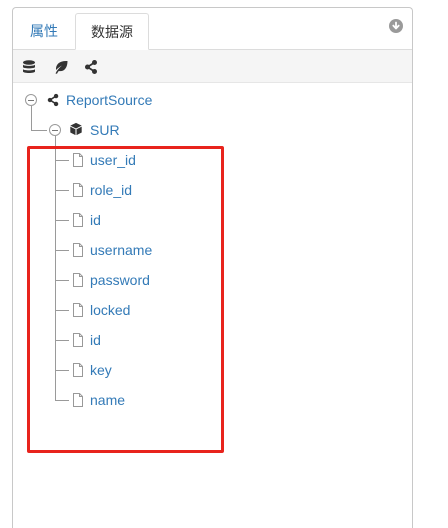 Image resolution: width=448 pixels, height=528 pixels. I want to click on collapse-circle-icon, so click(396, 26).